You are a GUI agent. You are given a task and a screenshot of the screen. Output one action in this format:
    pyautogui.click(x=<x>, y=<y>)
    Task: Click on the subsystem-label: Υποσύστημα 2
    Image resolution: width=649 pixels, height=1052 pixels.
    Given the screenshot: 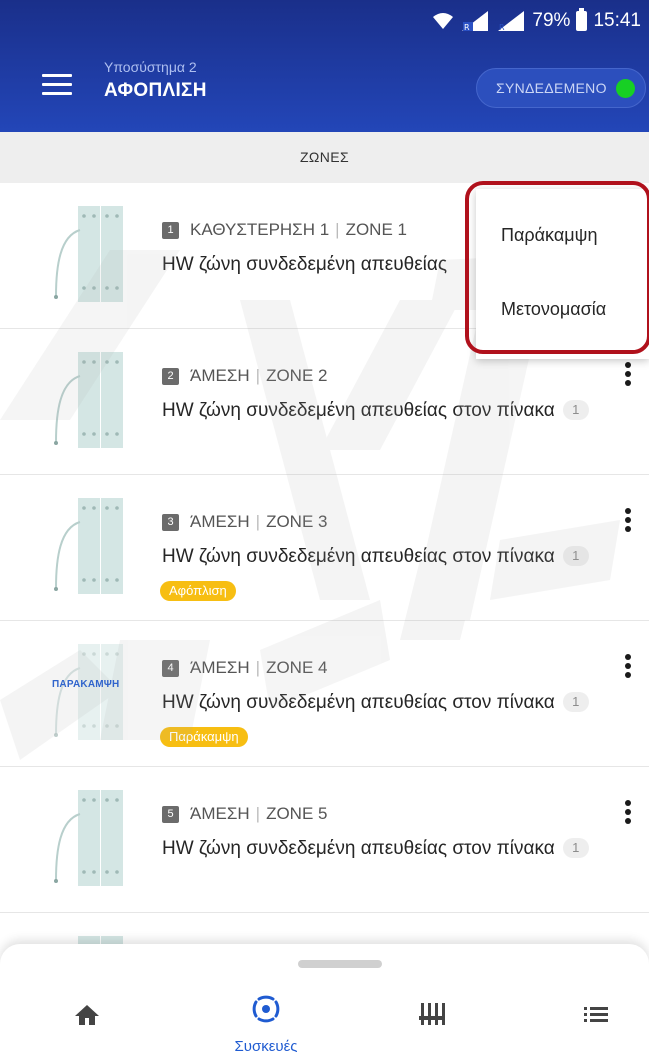 What is the action you would take?
    pyautogui.click(x=150, y=67)
    